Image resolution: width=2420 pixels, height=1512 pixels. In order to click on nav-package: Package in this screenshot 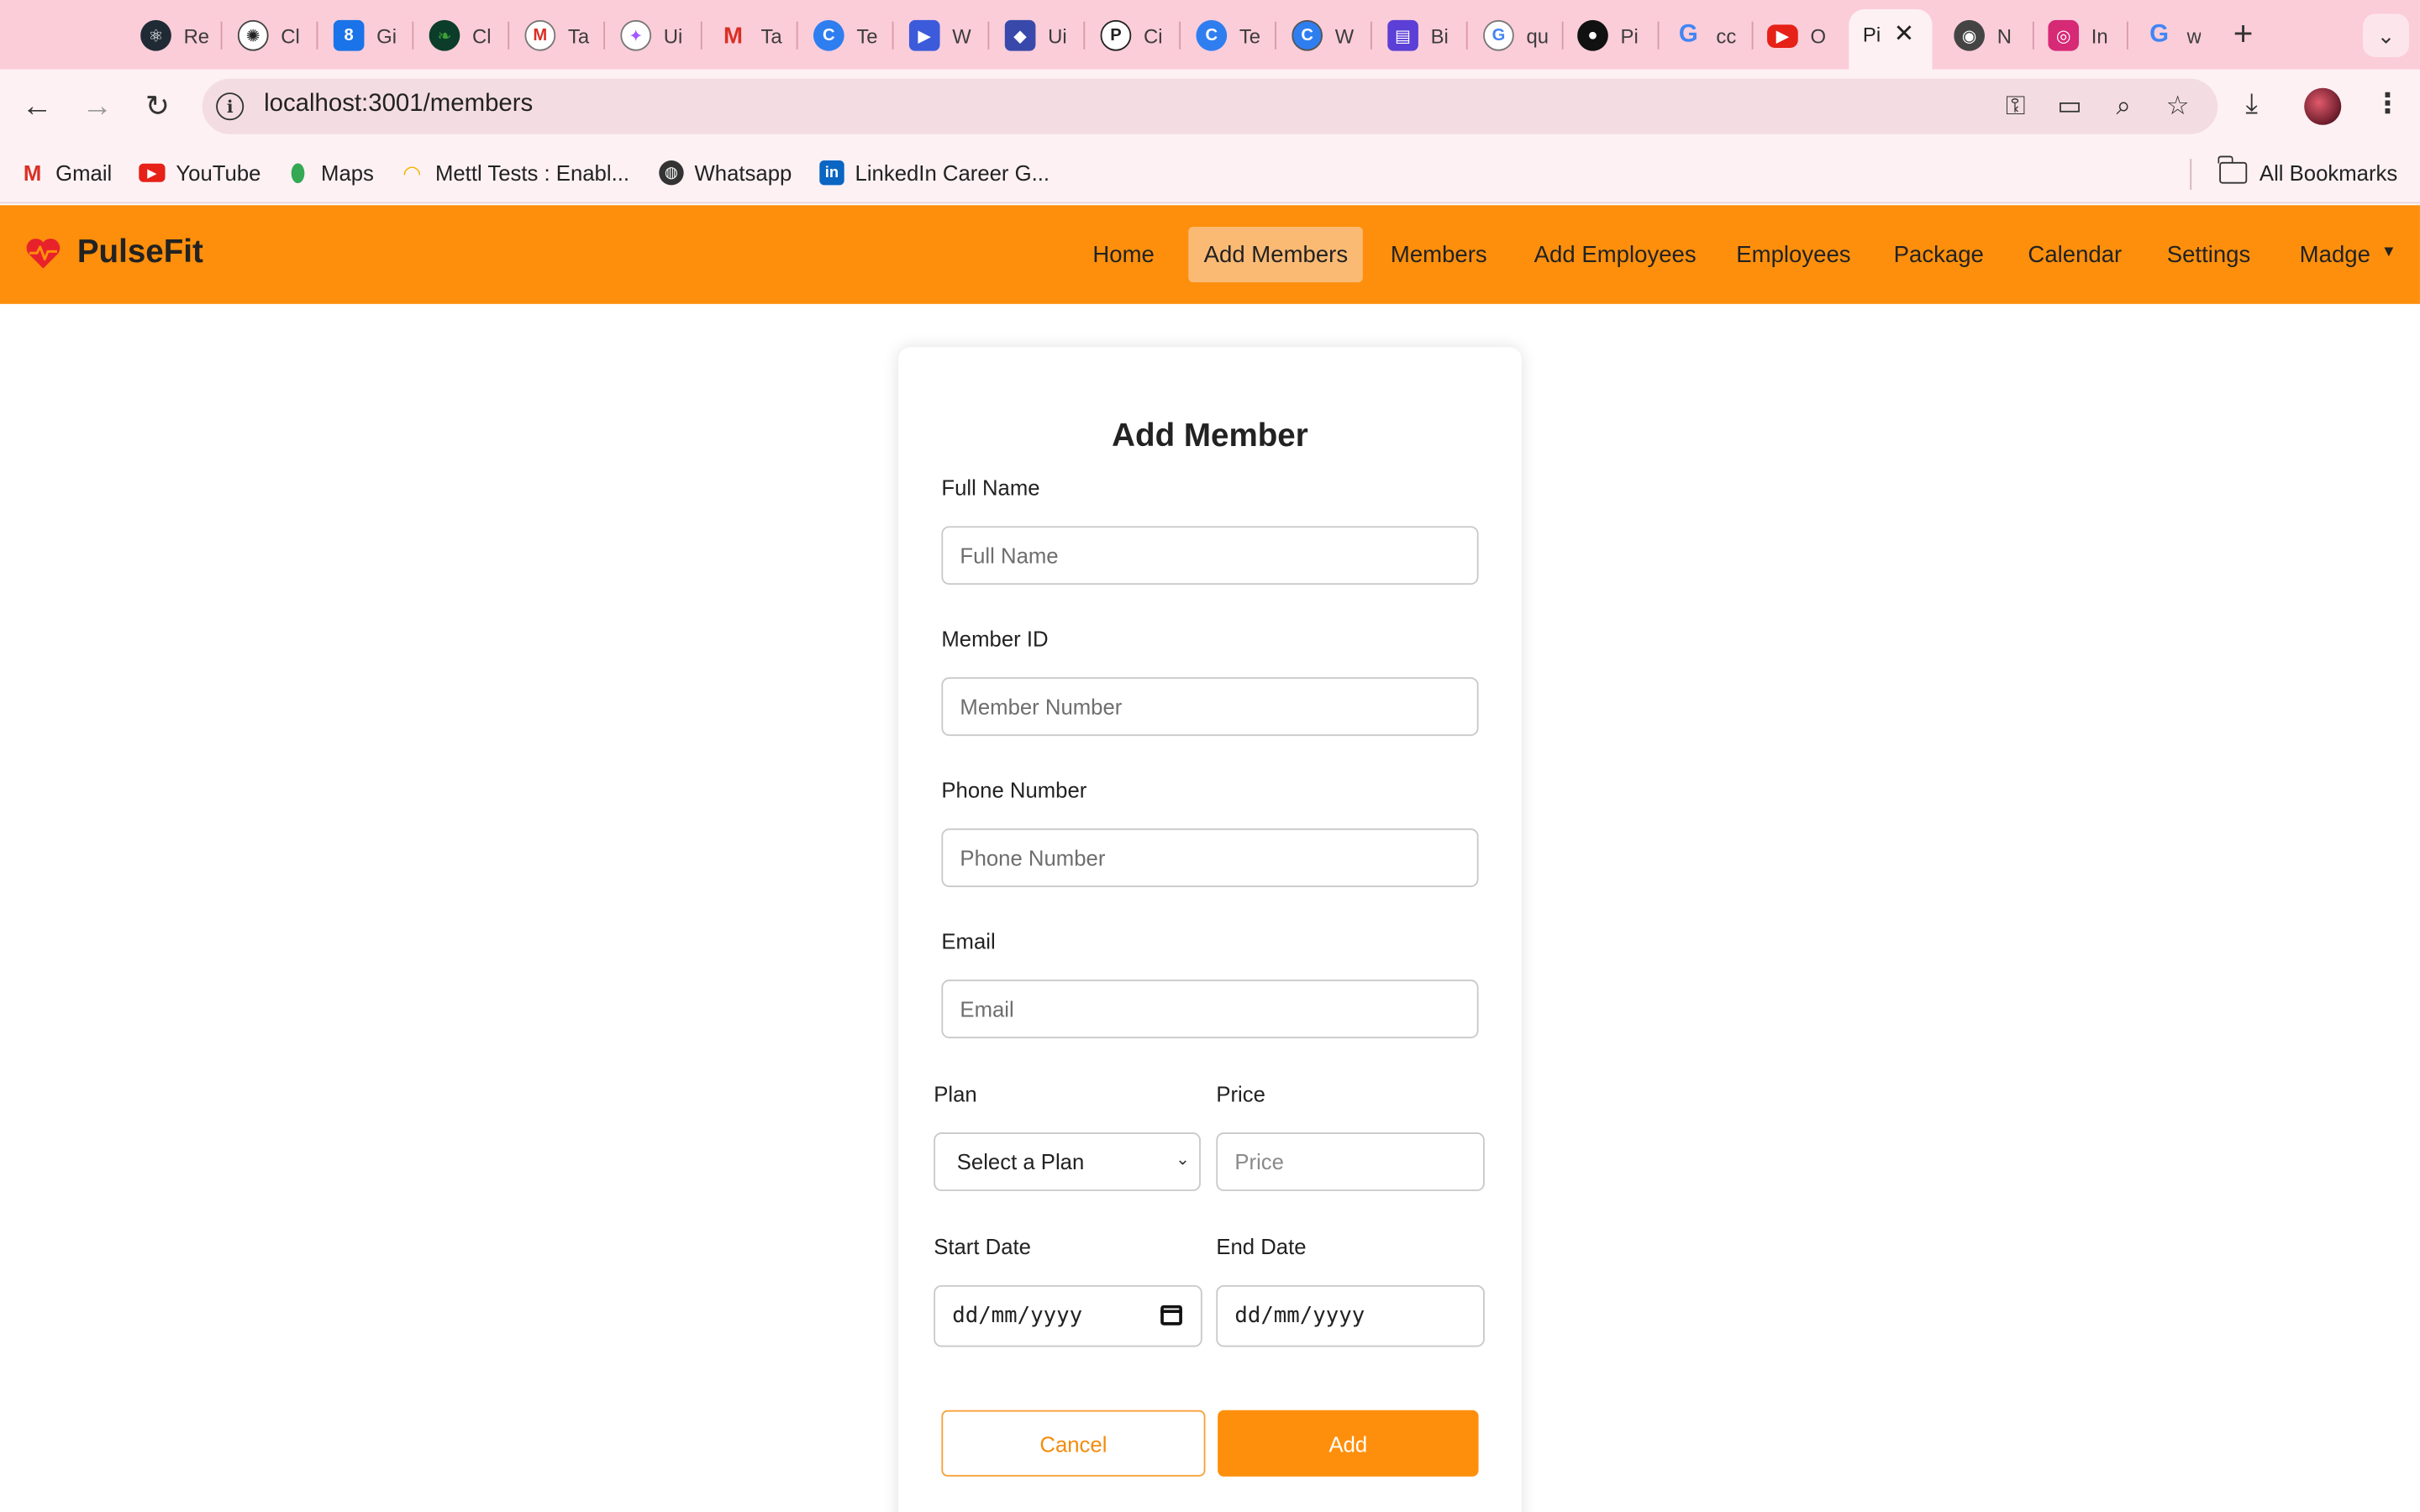, I will do `click(1938, 254)`.